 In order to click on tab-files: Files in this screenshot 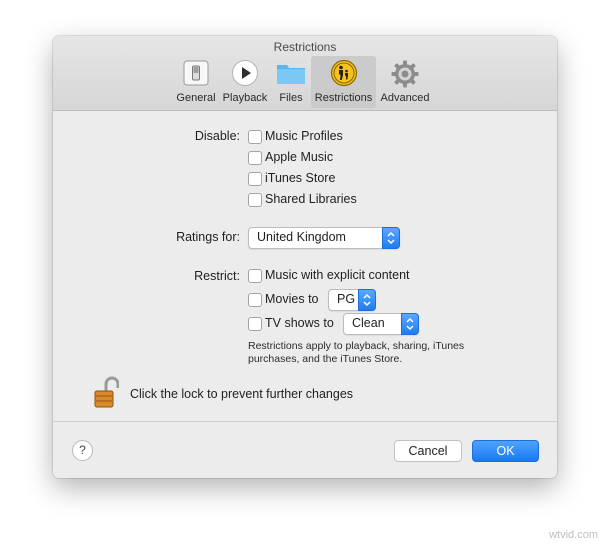, I will do `click(291, 82)`.